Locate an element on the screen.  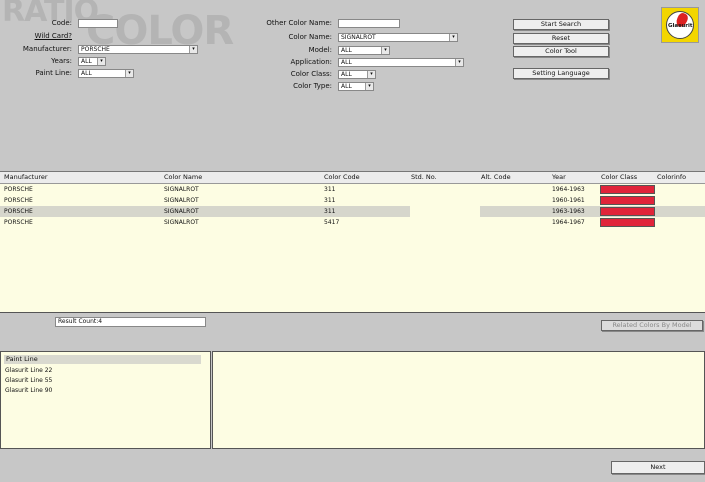
color-class-select: ALL ▾ is located at coordinates (357, 74).